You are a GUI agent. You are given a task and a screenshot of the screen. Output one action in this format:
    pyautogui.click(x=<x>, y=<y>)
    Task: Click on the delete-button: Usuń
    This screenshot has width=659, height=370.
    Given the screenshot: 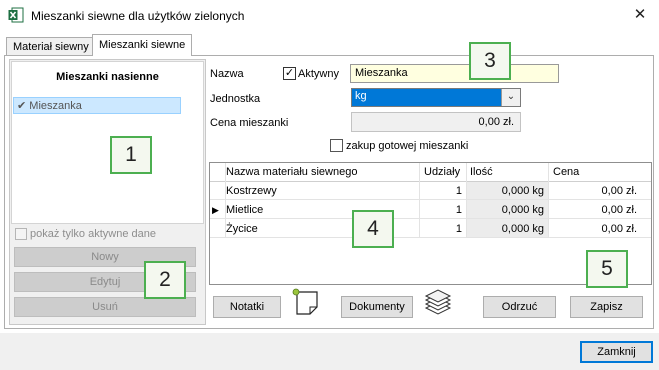 What is the action you would take?
    pyautogui.click(x=105, y=307)
    